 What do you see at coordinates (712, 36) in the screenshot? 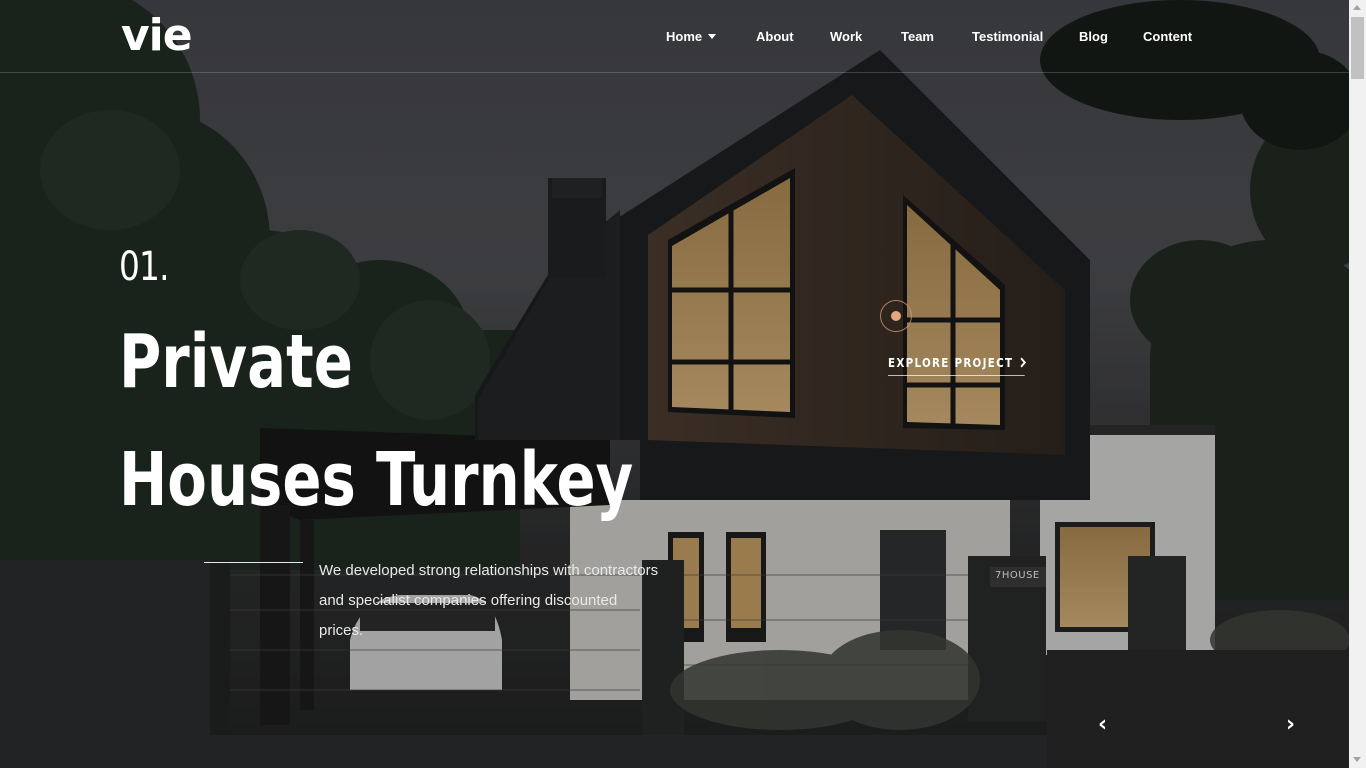
I see `chevron-down-icon` at bounding box center [712, 36].